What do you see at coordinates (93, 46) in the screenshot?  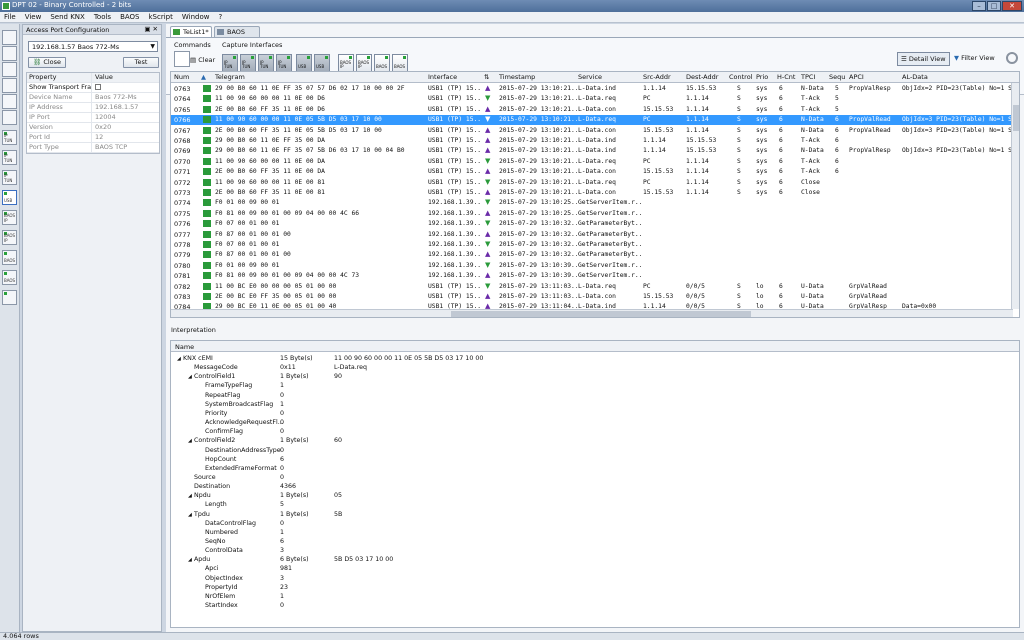 I see `connection-select: 192.168.1.57 Baos 772-Ms ▼` at bounding box center [93, 46].